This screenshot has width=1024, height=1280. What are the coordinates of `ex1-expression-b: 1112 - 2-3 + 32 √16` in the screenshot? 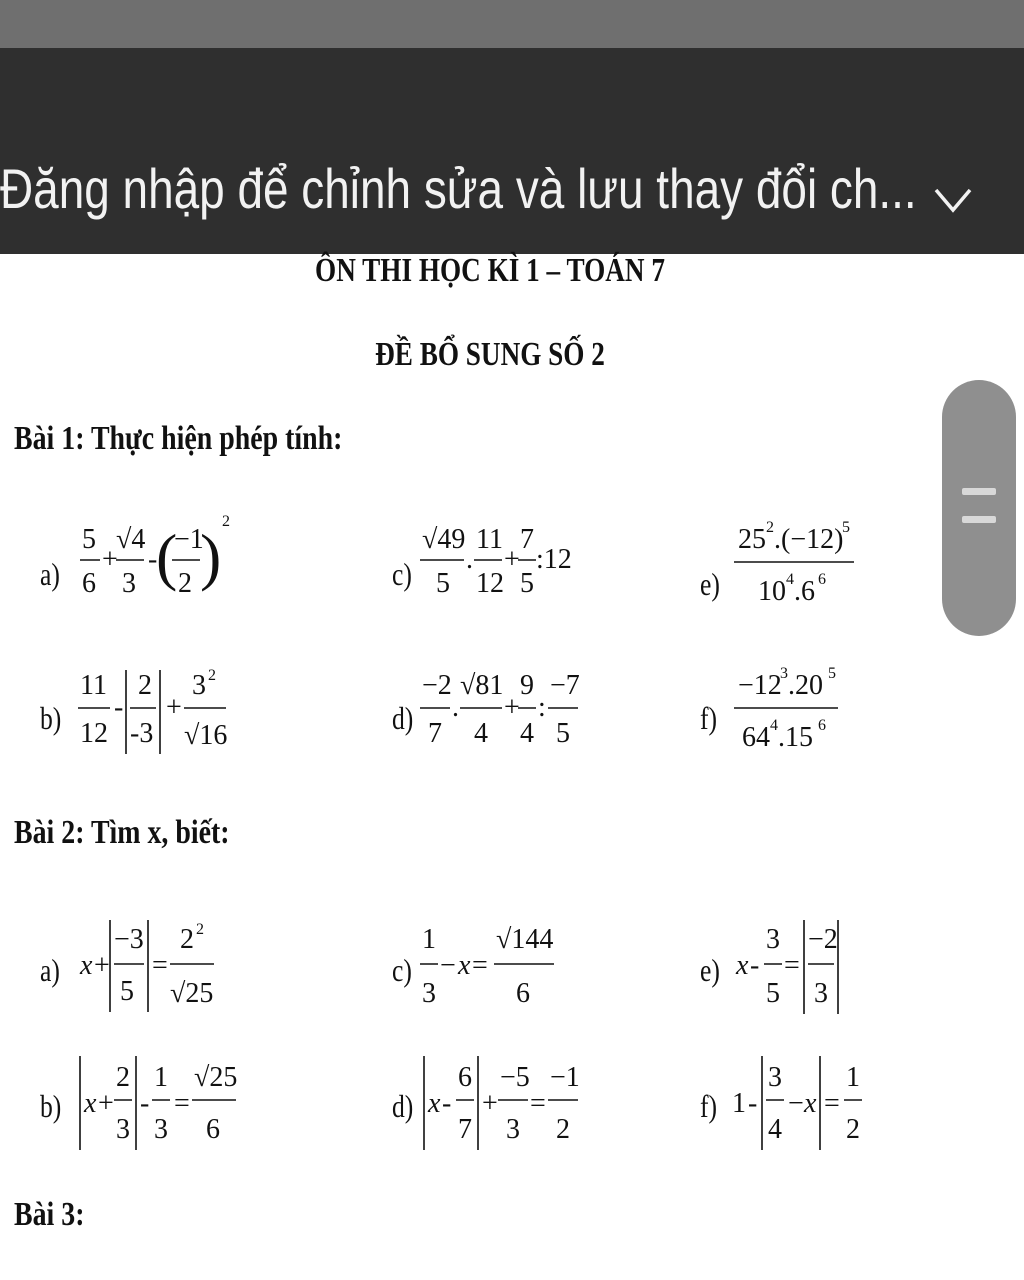 It's located at (152, 710).